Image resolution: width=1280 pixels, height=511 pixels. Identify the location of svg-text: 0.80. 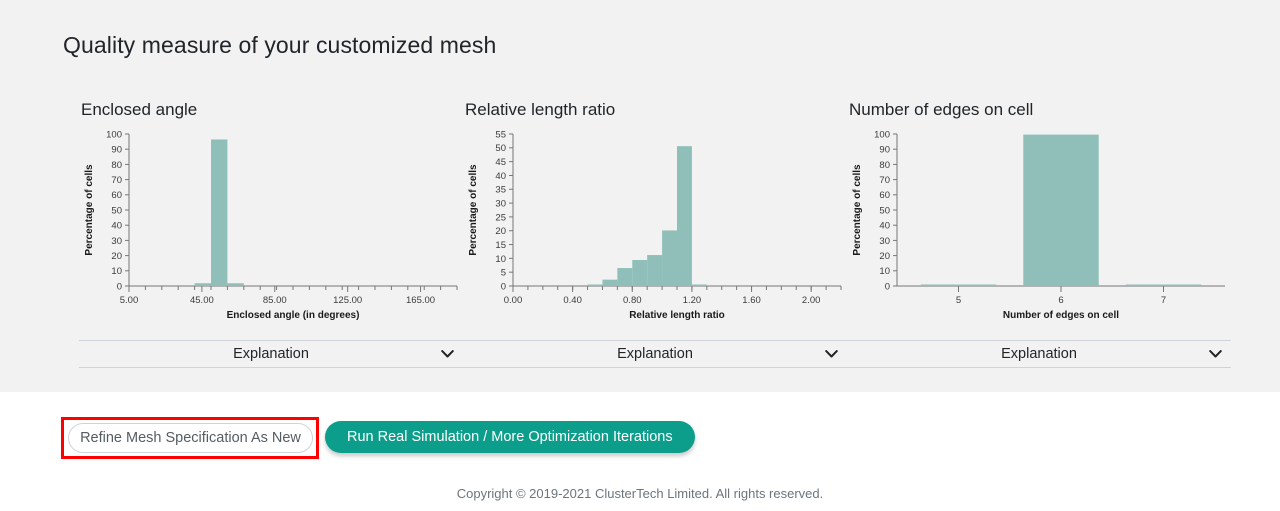
(632, 300).